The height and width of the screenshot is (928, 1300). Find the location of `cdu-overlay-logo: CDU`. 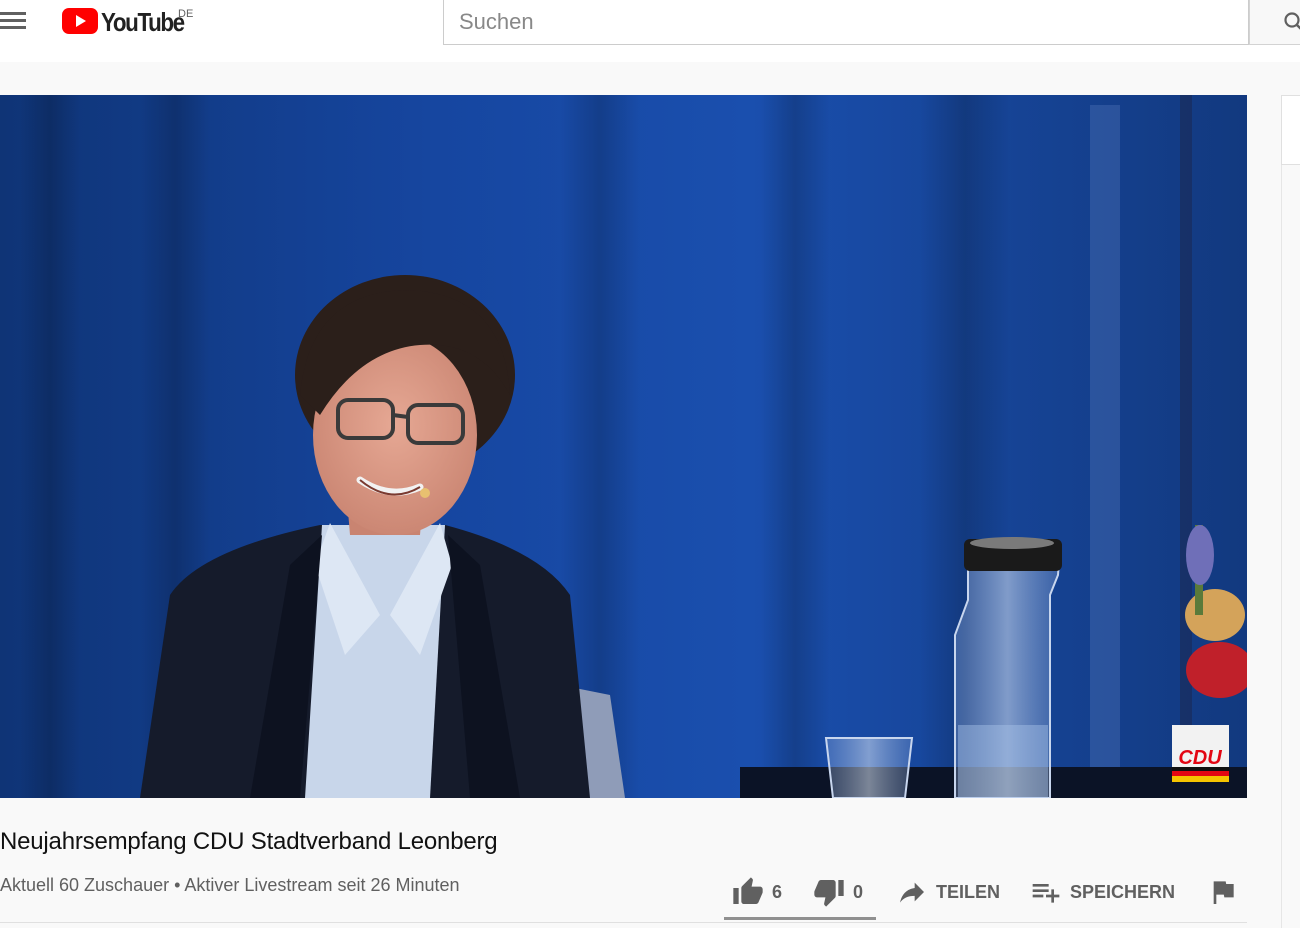

cdu-overlay-logo: CDU is located at coordinates (1200, 758).